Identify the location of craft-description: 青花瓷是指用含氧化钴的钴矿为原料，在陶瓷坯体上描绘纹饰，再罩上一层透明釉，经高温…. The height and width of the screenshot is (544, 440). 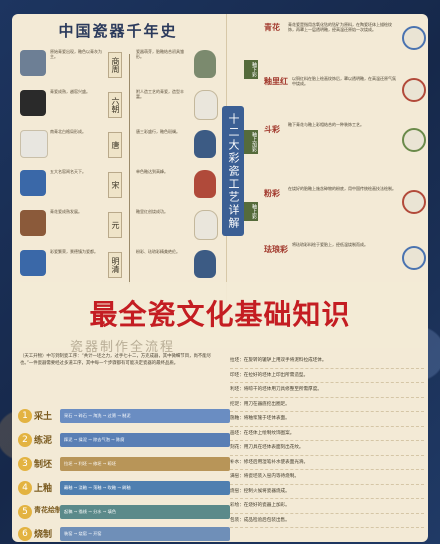
(340, 27).